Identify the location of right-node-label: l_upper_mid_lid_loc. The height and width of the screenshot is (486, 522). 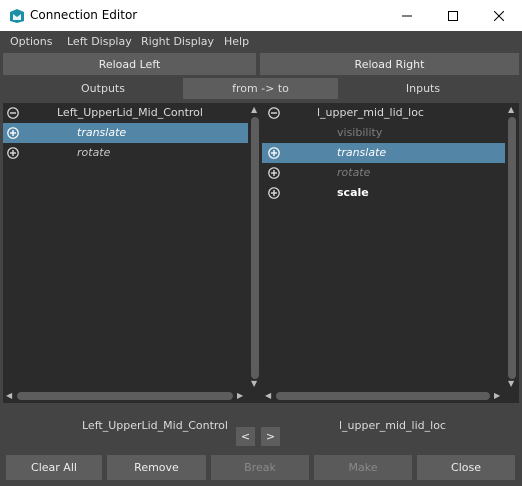
(392, 425).